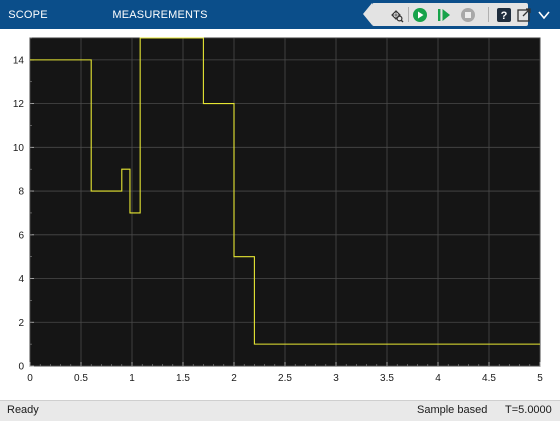 This screenshot has width=560, height=421. What do you see at coordinates (21, 192) in the screenshot?
I see `y-tick-label: 8` at bounding box center [21, 192].